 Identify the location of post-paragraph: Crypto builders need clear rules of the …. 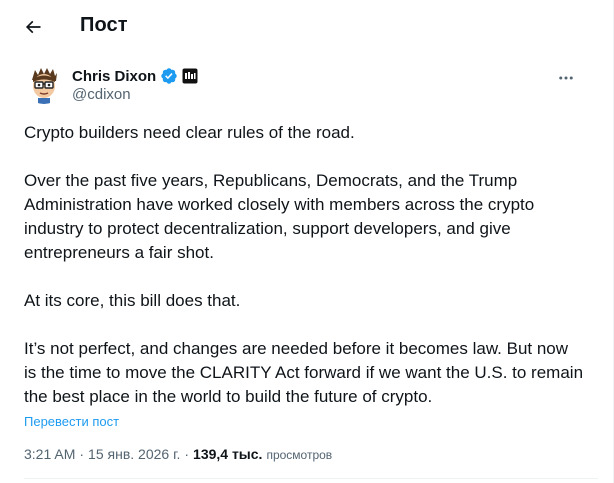
(189, 132).